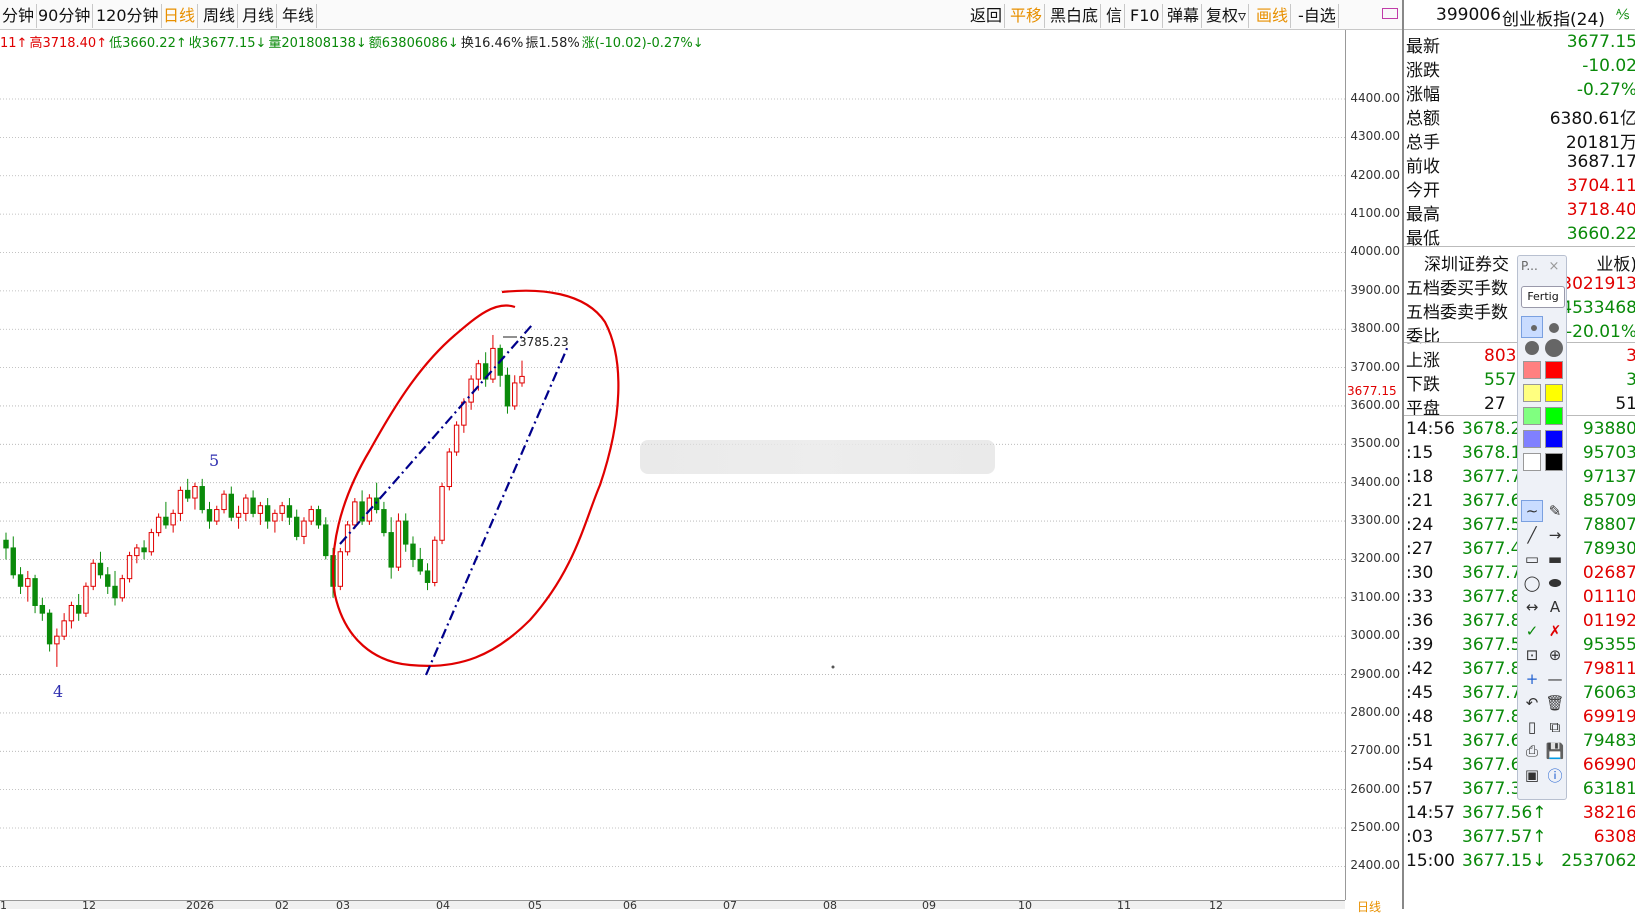 The width and height of the screenshot is (1635, 915). I want to click on date-tick-label: 08, so click(830, 904).